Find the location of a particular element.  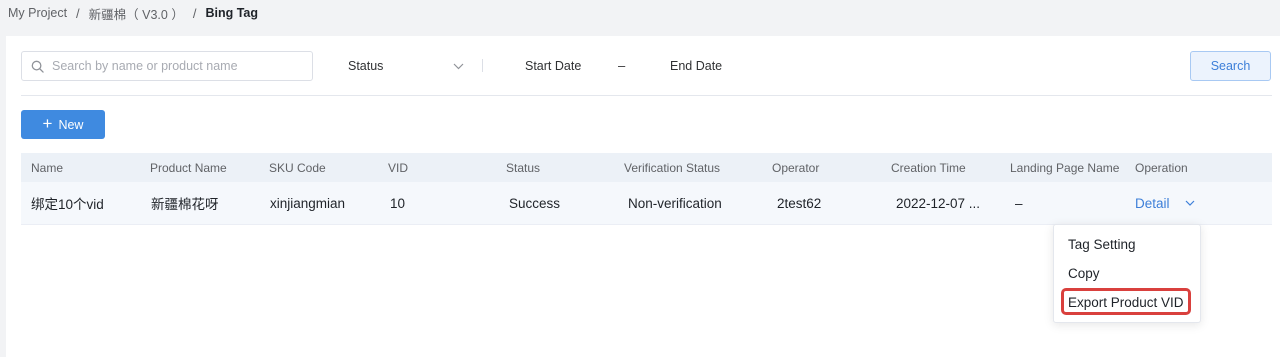

column-header-name: Name is located at coordinates (47, 167).